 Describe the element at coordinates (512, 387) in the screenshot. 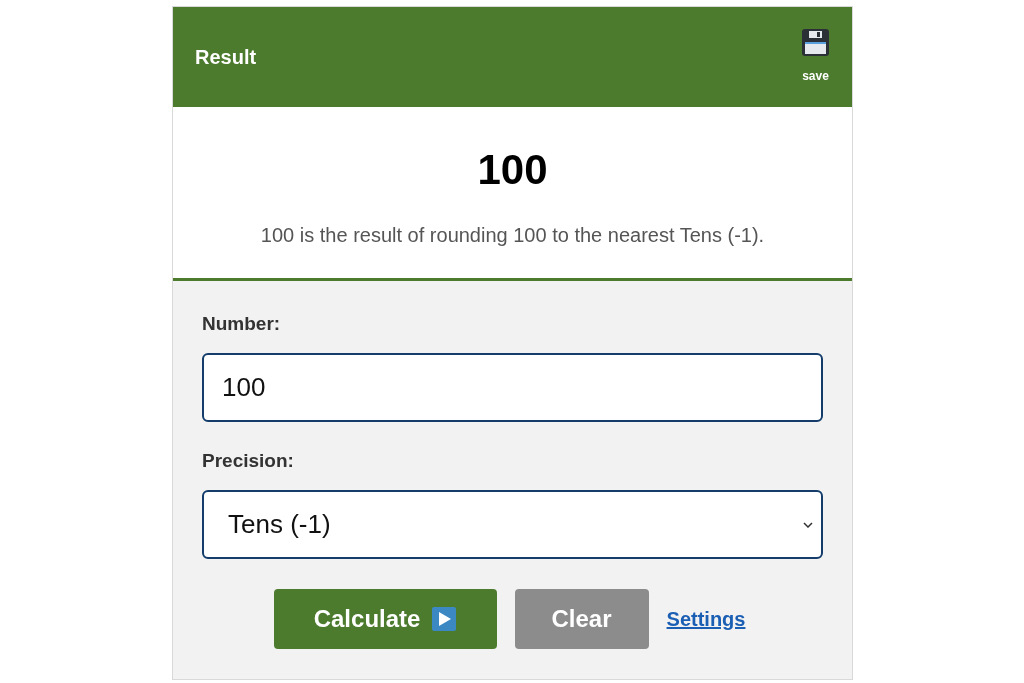

I see `number-input-field: 100` at that location.